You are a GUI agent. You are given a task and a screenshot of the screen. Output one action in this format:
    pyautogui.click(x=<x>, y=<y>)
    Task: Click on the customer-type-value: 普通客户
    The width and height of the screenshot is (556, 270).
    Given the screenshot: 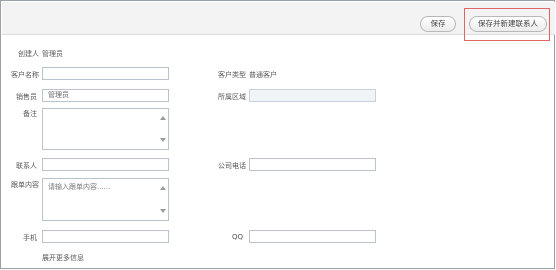 What is the action you would take?
    pyautogui.click(x=263, y=75)
    